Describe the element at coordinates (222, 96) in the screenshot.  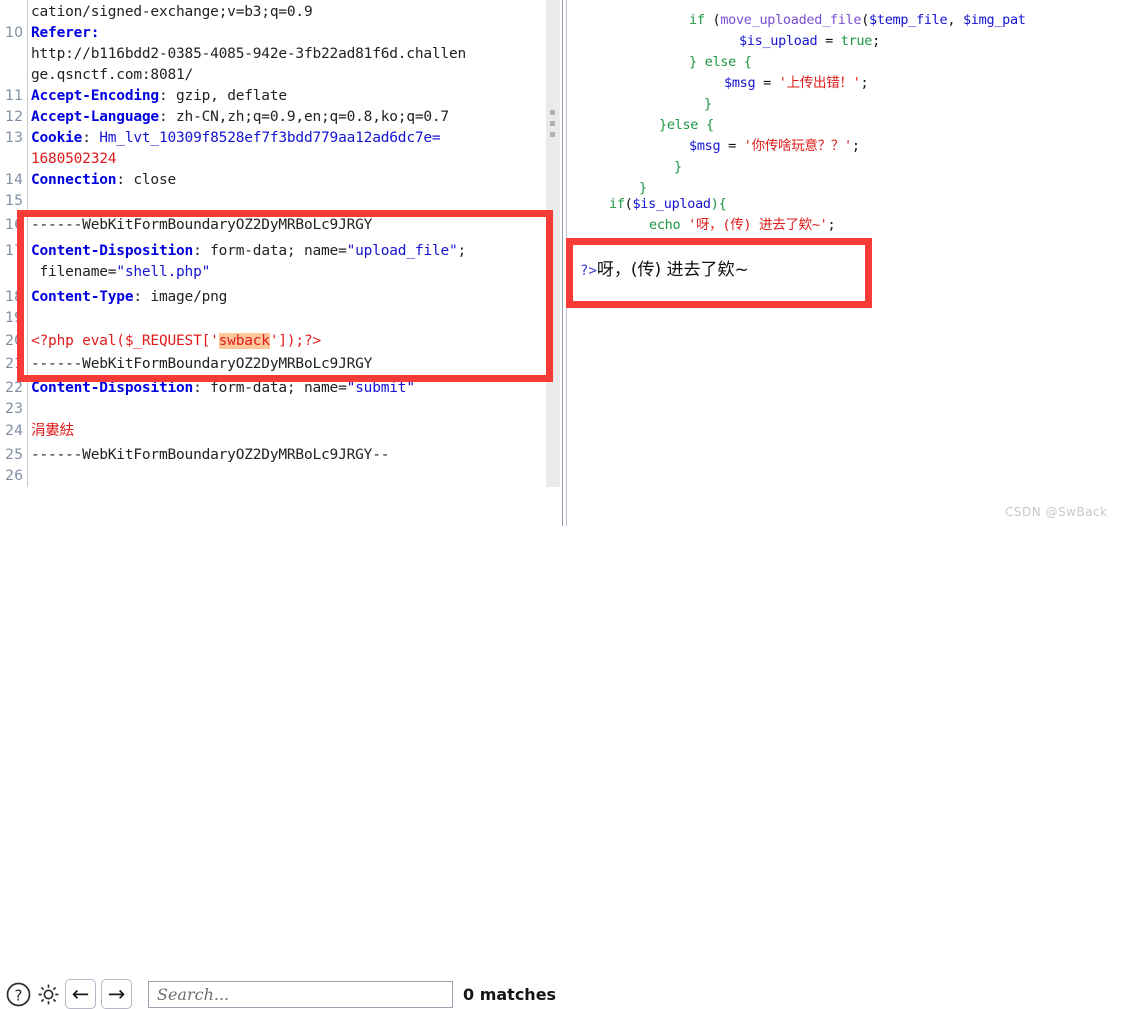
I see `request-token: : gzip, deflate` at that location.